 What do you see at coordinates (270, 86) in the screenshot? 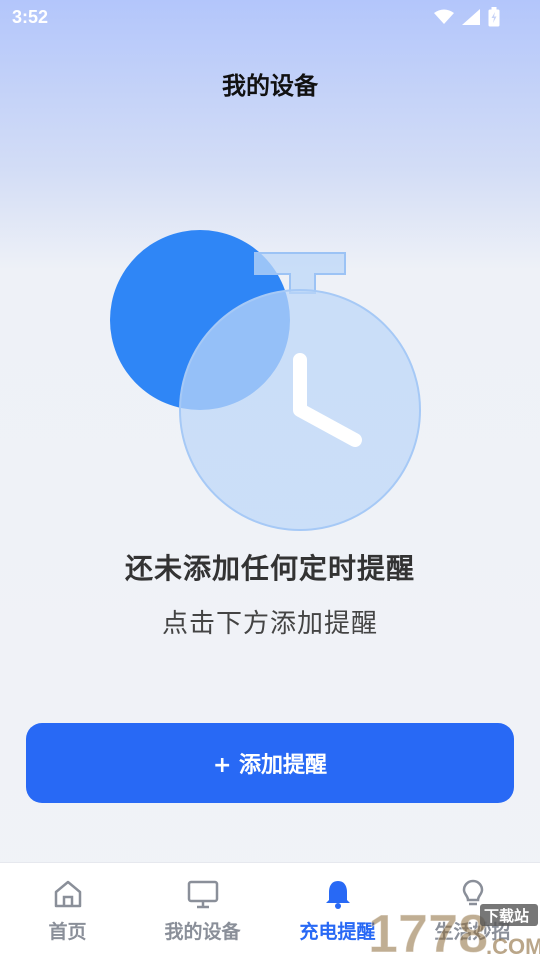
I see `page-title: 我的设备` at bounding box center [270, 86].